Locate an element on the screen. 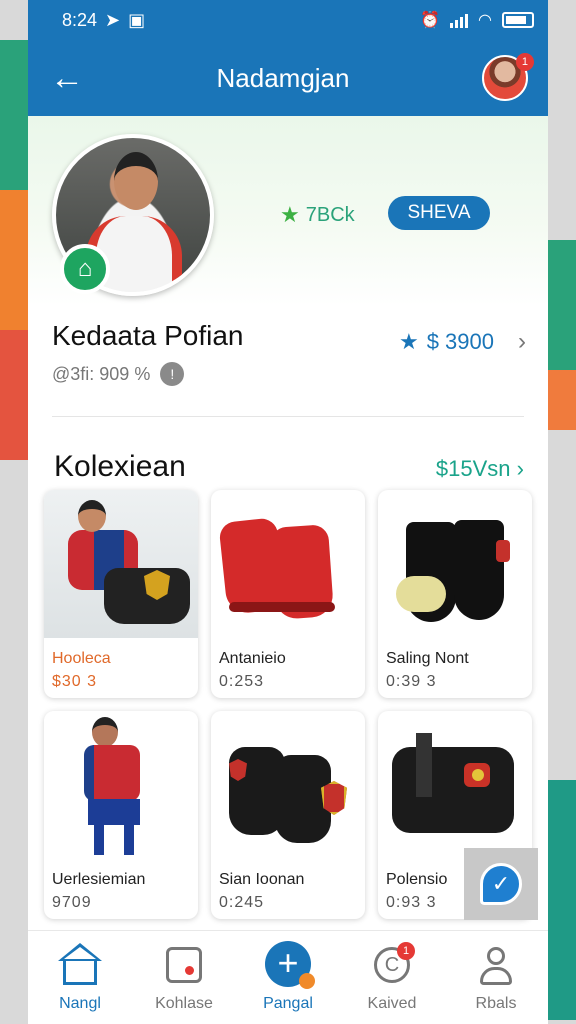 The height and width of the screenshot is (1024, 576). arrow-left-icon: ← is located at coordinates (67, 78).